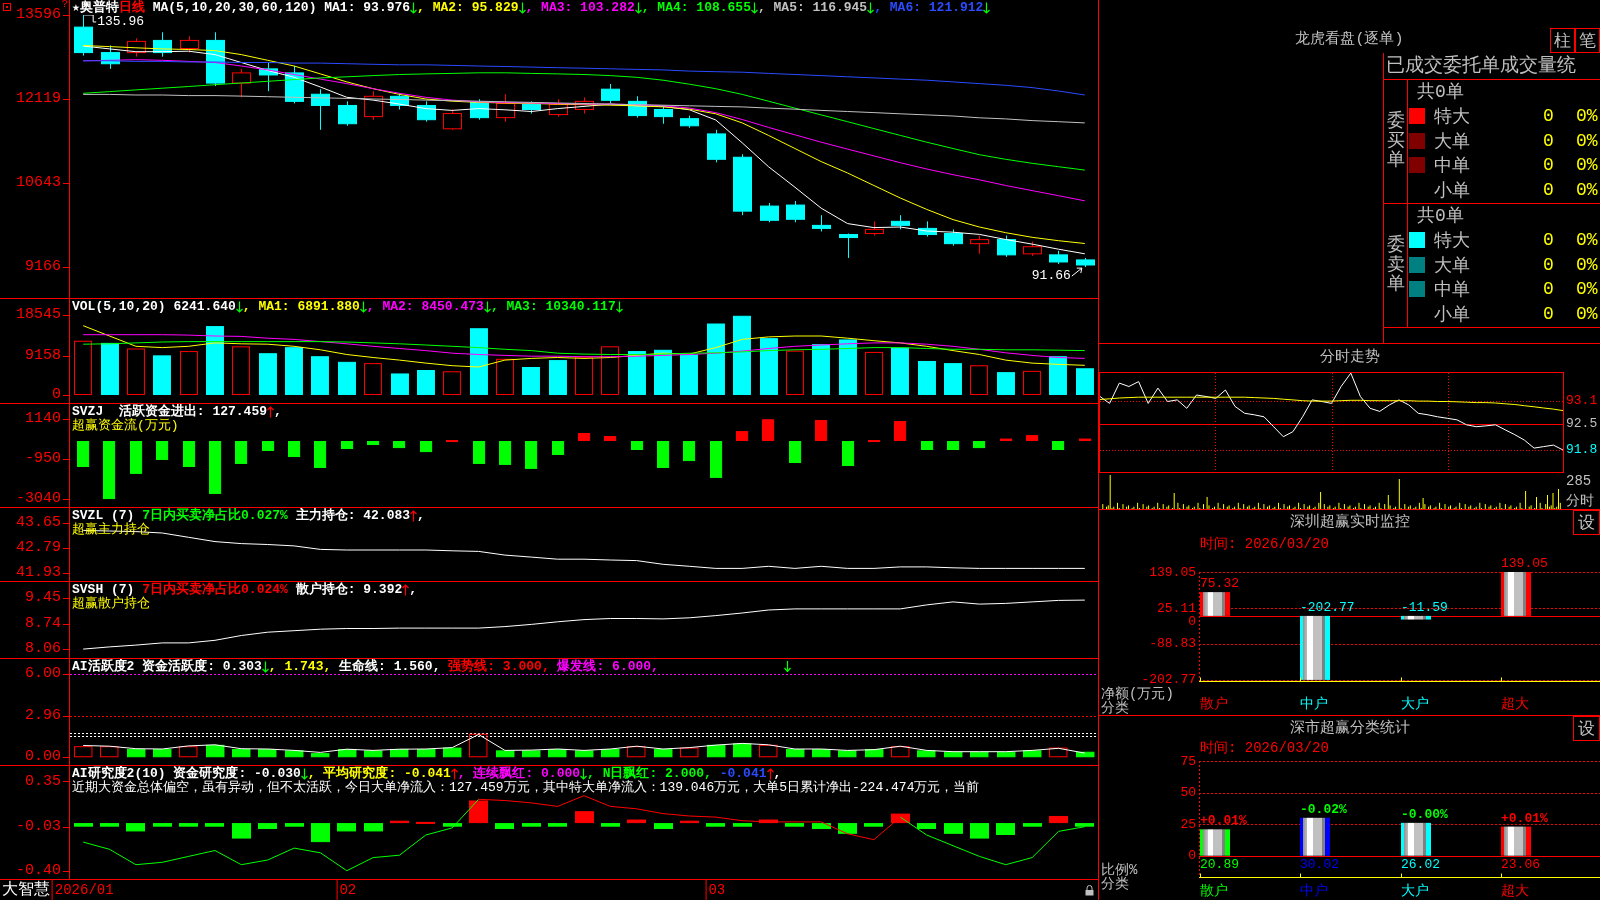 The image size is (1600, 900). I want to click on legend-text: , MA1: 6891.880, so click(301, 307).